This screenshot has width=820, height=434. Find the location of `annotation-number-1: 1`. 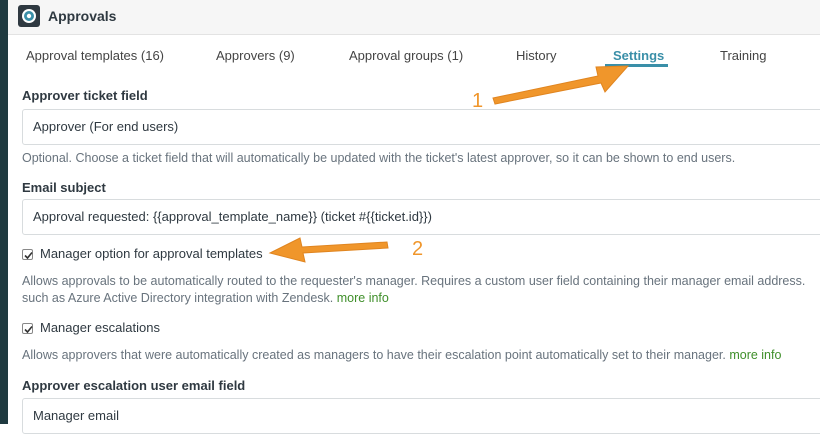

annotation-number-1: 1 is located at coordinates (478, 101).